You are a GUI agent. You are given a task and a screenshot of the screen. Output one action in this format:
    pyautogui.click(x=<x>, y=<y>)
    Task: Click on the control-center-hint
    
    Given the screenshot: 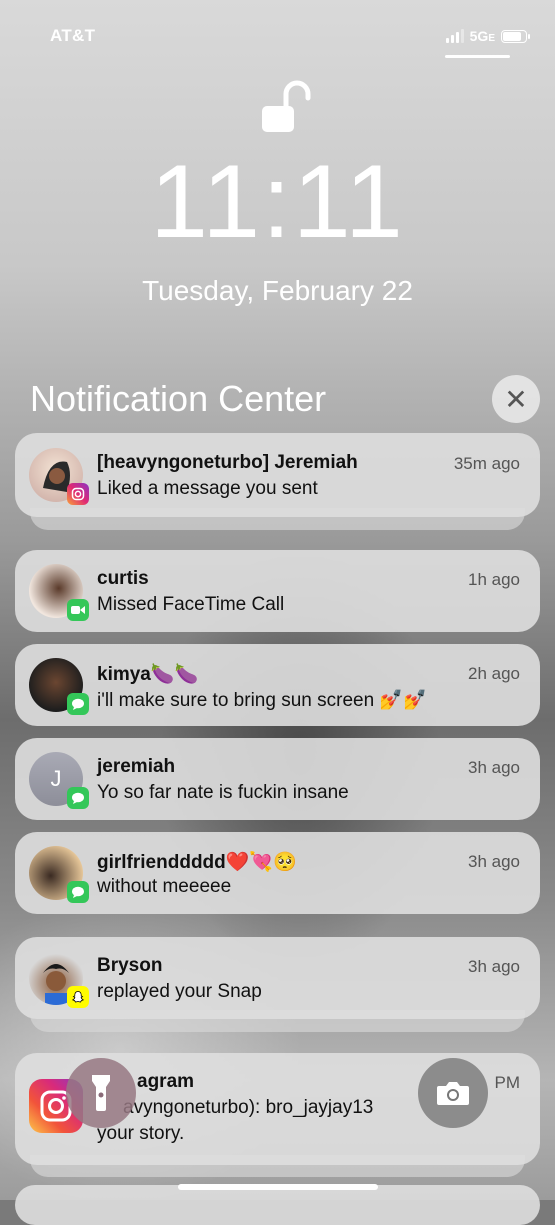 What is the action you would take?
    pyautogui.click(x=477, y=56)
    